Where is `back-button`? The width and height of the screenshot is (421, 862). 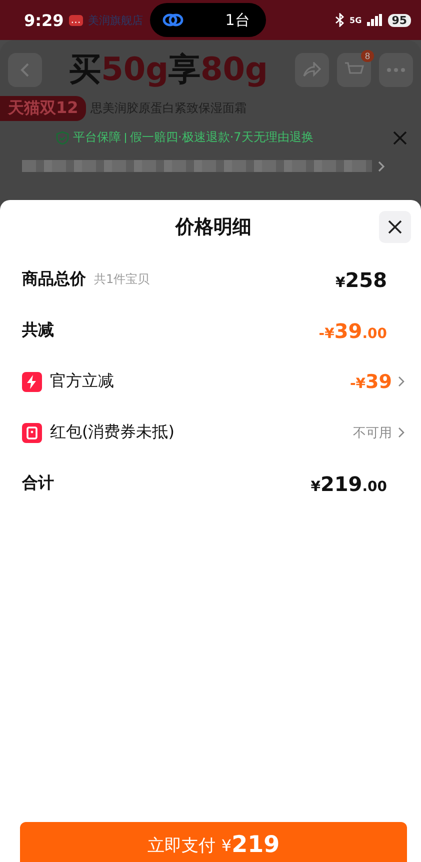 back-button is located at coordinates (25, 70).